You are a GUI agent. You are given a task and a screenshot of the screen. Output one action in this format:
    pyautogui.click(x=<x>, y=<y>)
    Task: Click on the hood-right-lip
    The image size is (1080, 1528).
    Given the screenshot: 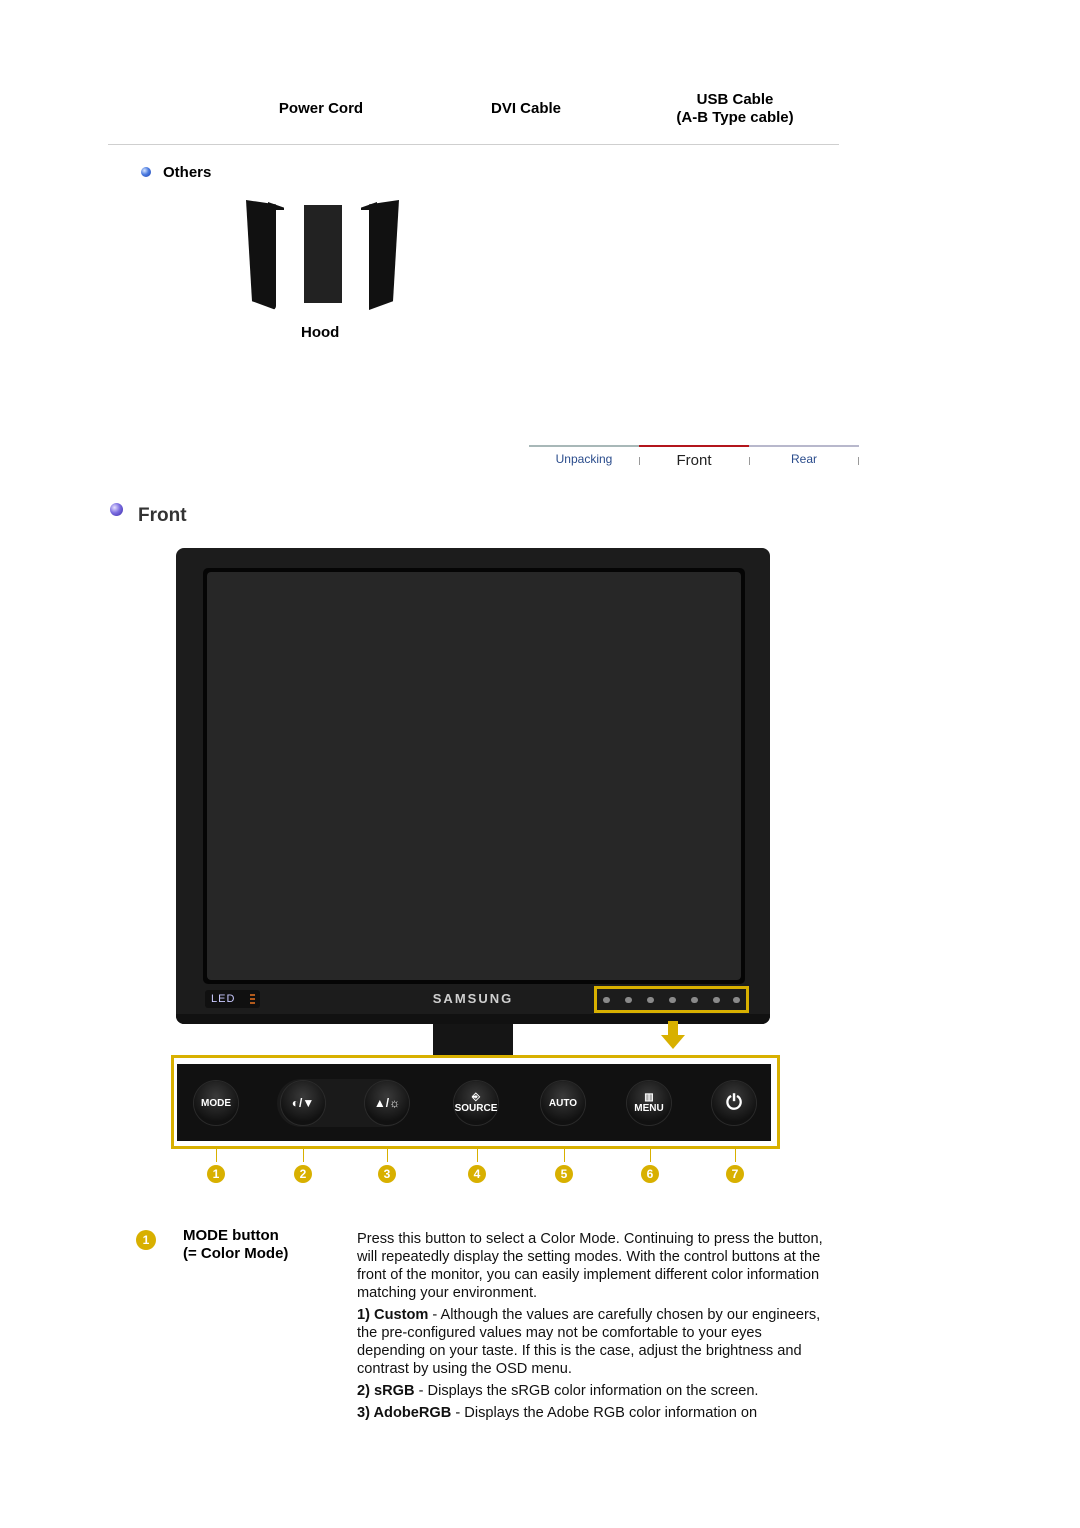 What is the action you would take?
    pyautogui.click(x=369, y=206)
    